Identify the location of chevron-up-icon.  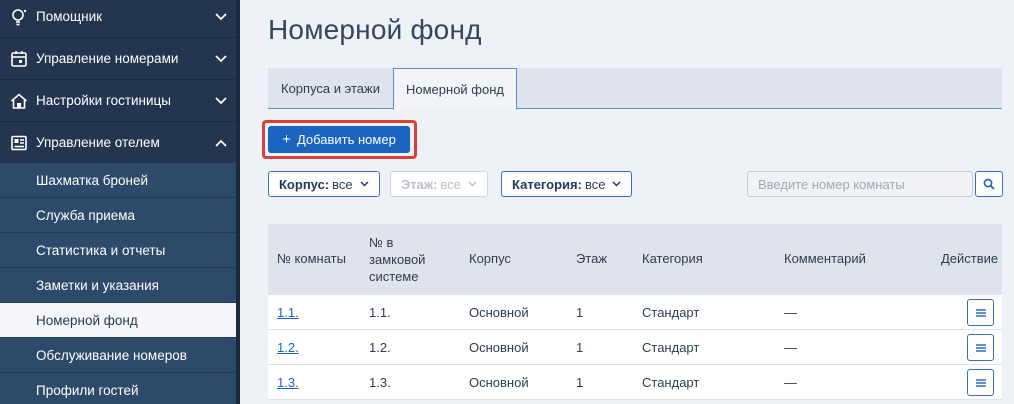
(221, 143).